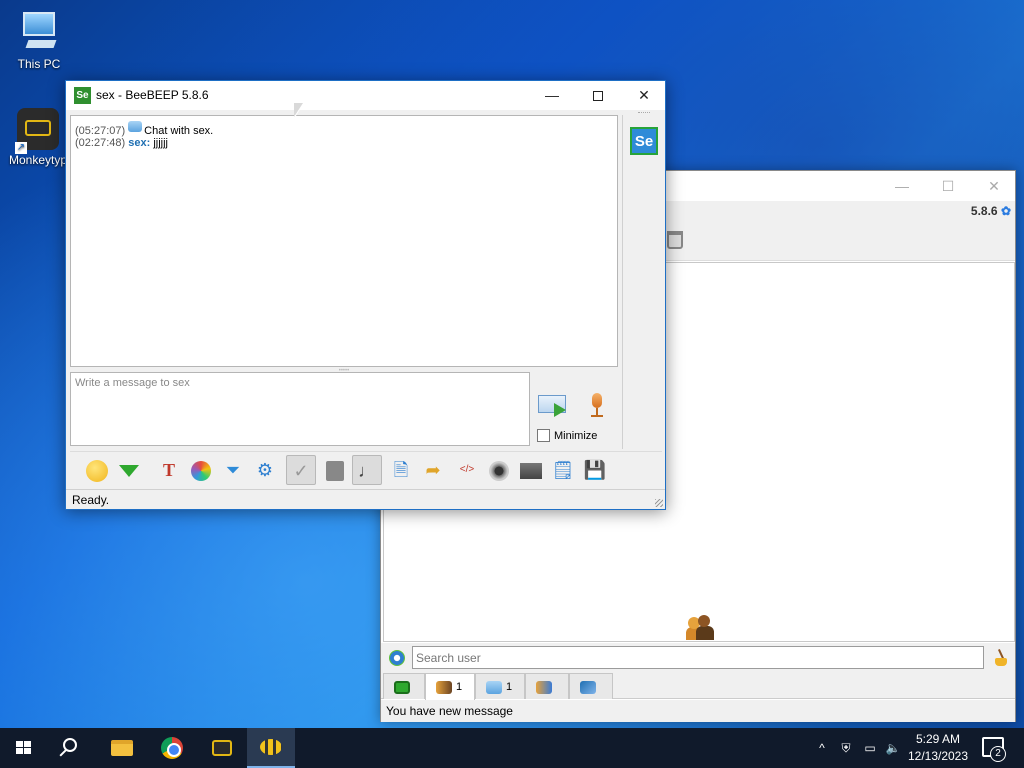 This screenshot has height=768, width=1024. I want to click on chat-toolbar: T ⏷ ⚙ ✓ ♩ 🗎 ➦ </> 🗒 💾, so click(366, 469).